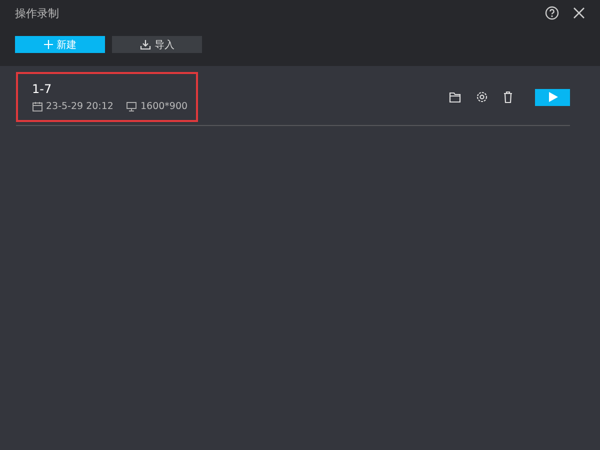  Describe the element at coordinates (37, 13) in the screenshot. I see `window-title: 操作录制` at that location.